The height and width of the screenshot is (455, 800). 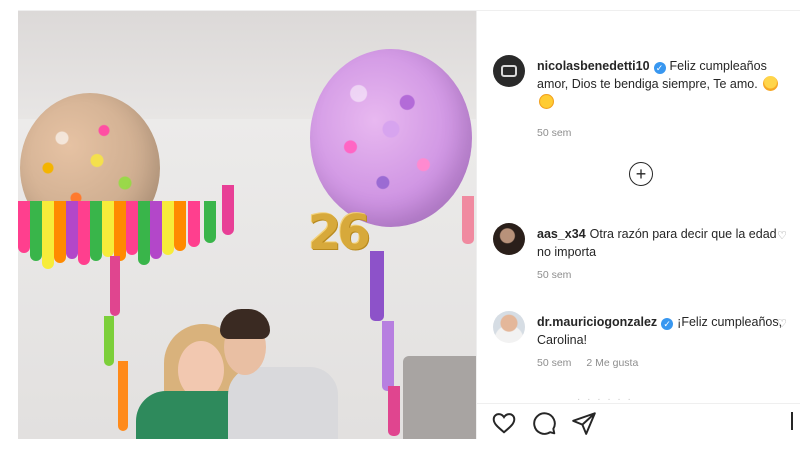 I want to click on confetti-balloon-right, so click(x=391, y=138).